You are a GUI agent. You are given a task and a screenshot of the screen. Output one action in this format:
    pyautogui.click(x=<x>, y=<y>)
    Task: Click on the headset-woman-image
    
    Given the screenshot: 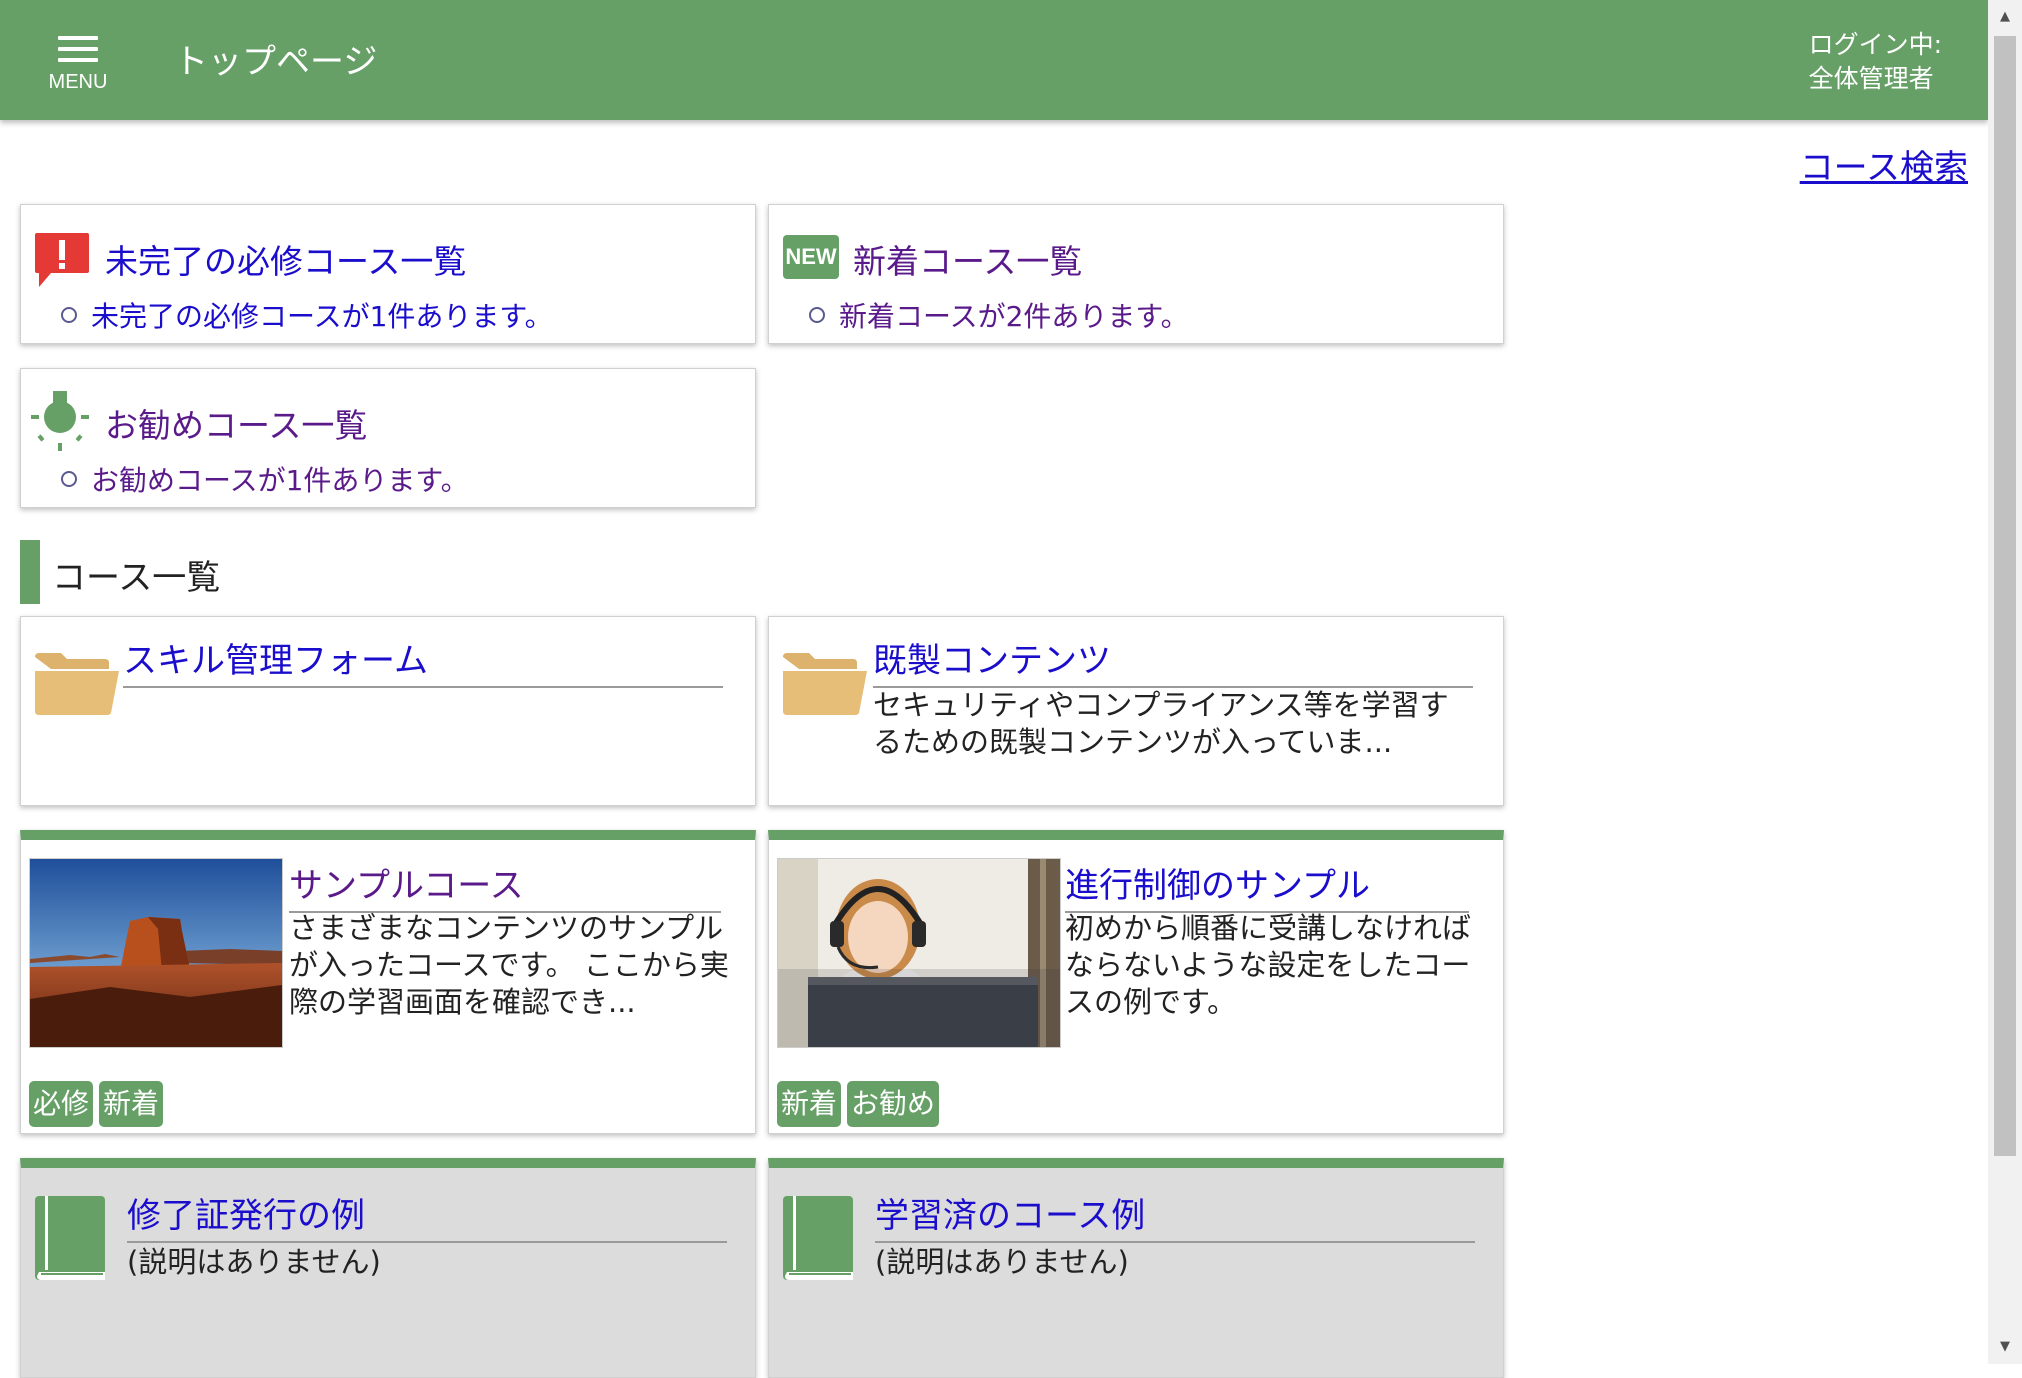 What is the action you would take?
    pyautogui.click(x=919, y=953)
    